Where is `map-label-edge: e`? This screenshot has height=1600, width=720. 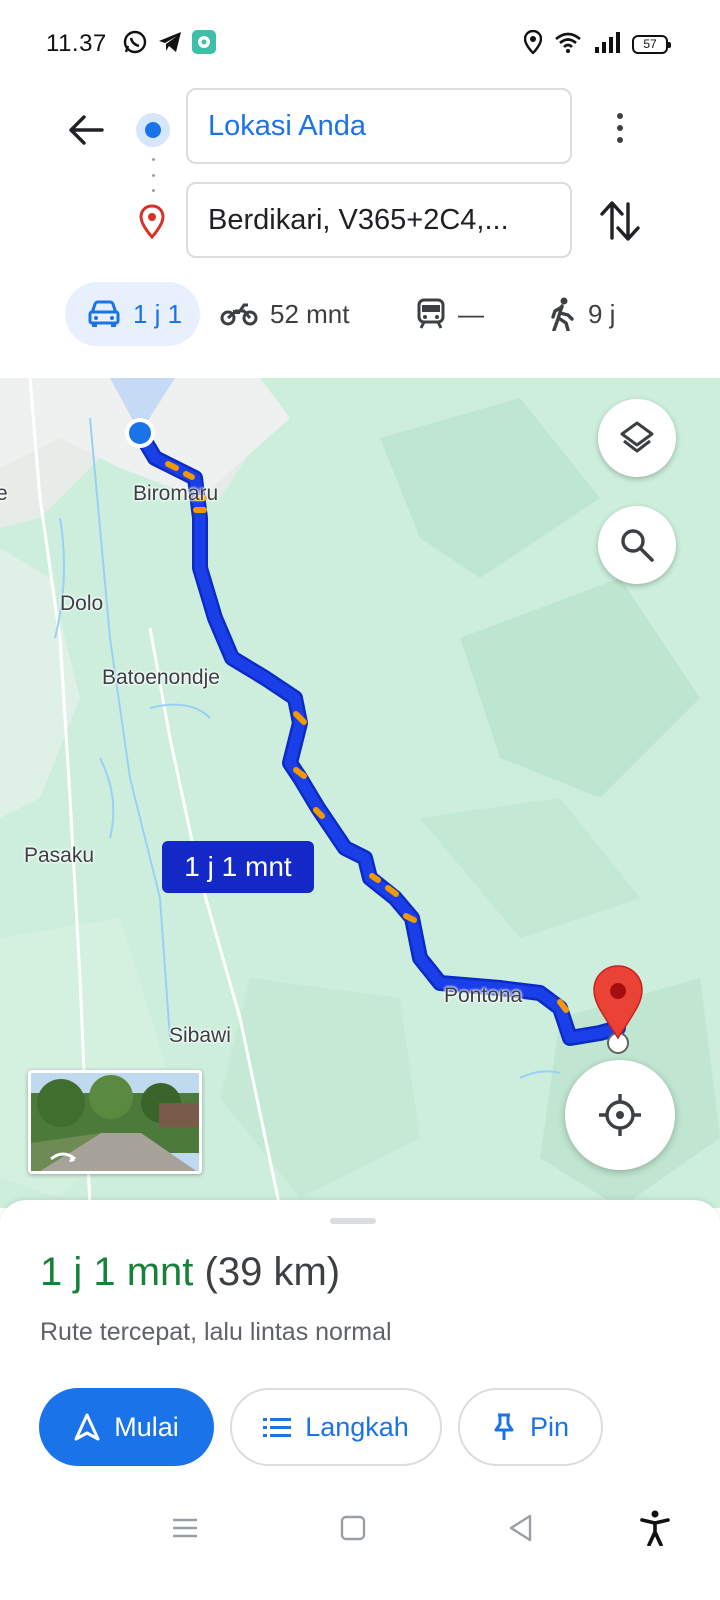
map-label-edge: e is located at coordinates (4, 493).